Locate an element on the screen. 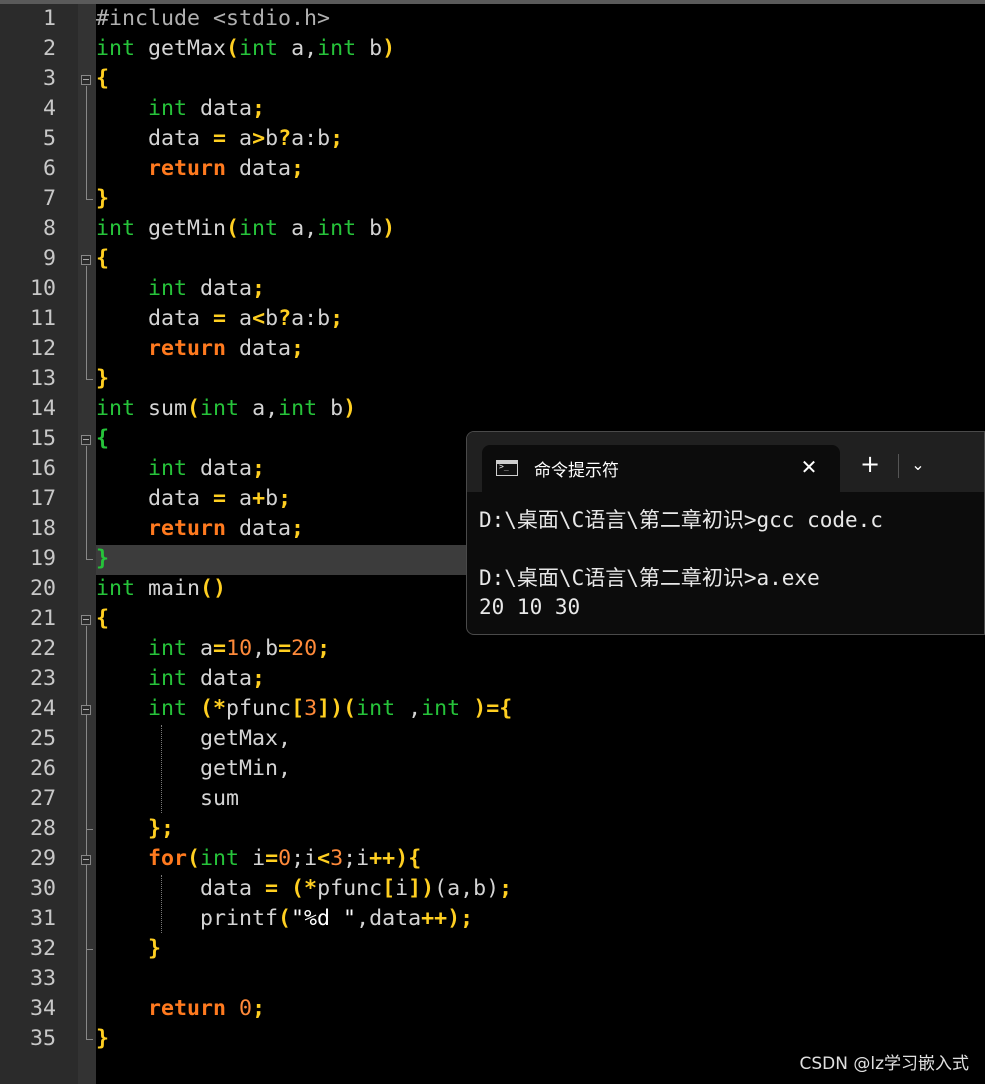 This screenshot has width=985, height=1084. line-number: 11 is located at coordinates (42, 318).